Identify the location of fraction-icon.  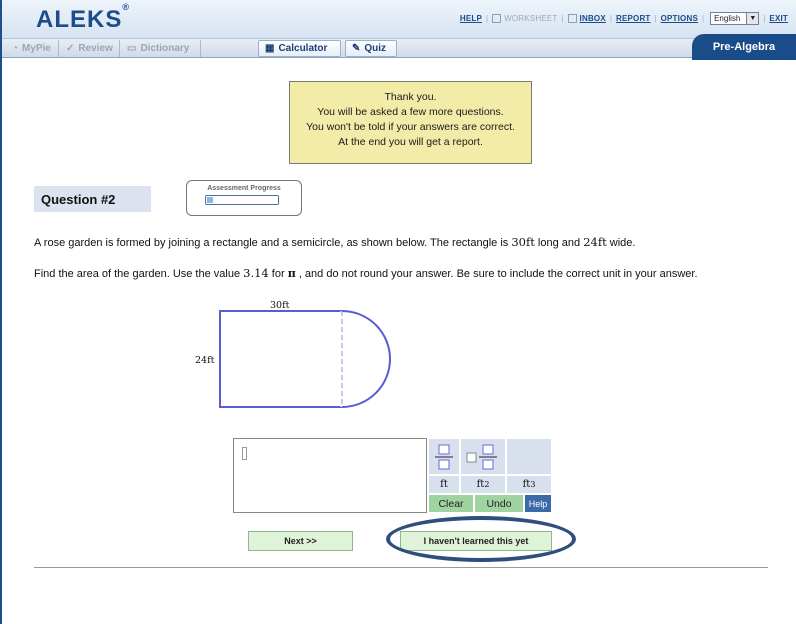
(444, 456).